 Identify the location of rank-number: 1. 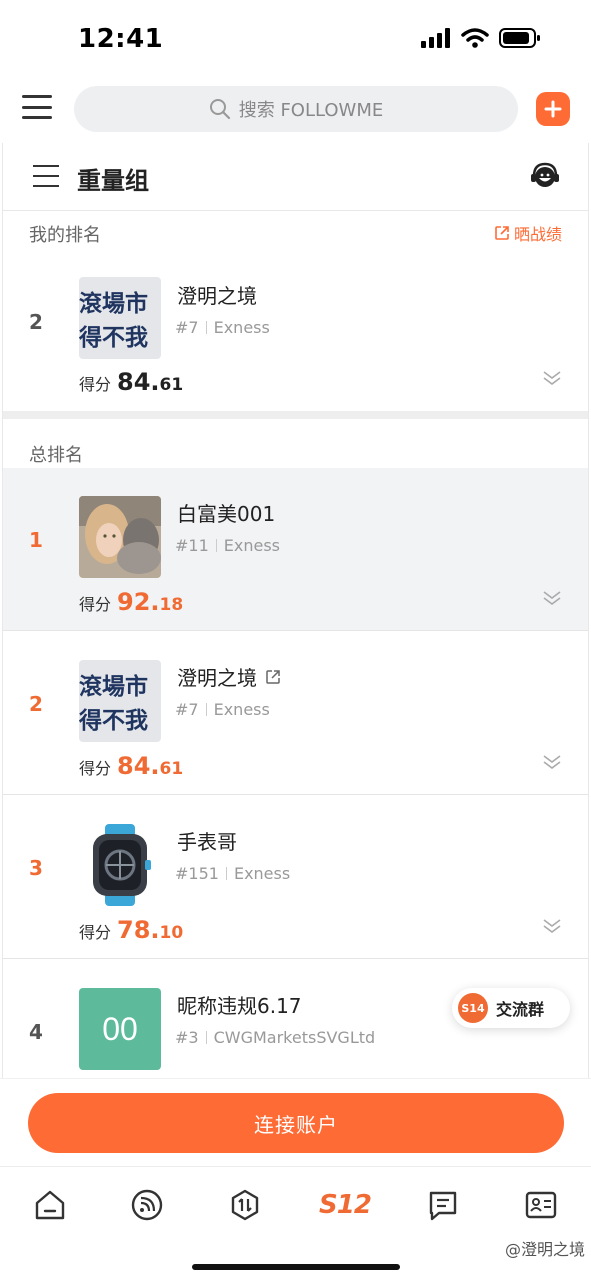
(36, 540).